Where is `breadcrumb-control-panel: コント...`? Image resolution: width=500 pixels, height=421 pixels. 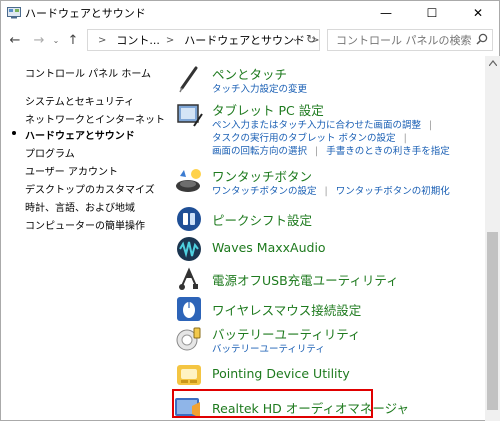 breadcrumb-control-panel: コント... is located at coordinates (138, 40).